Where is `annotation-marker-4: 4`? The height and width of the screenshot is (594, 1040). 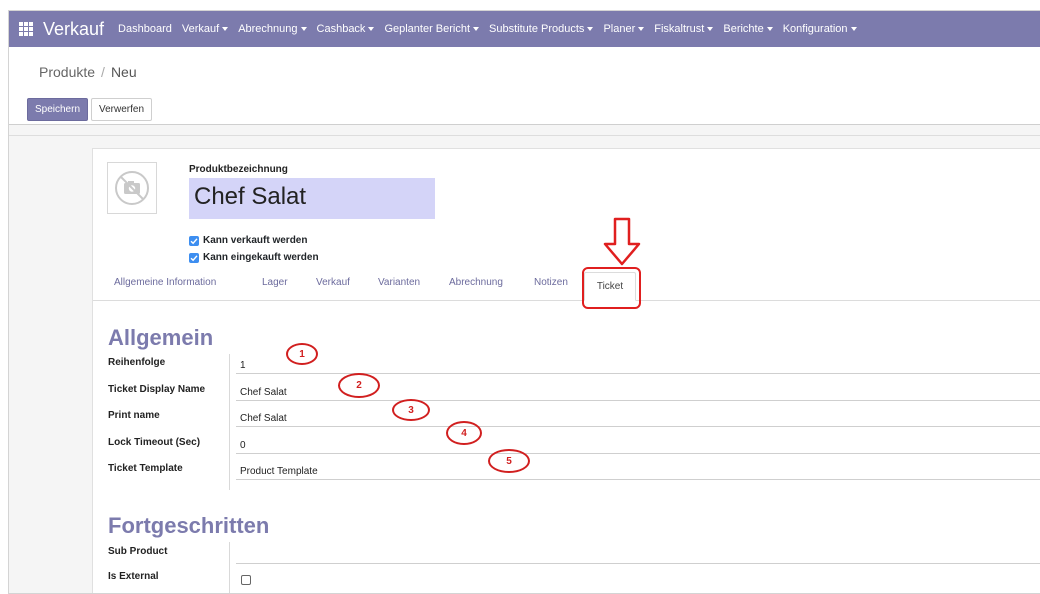
annotation-marker-4: 4 is located at coordinates (464, 433).